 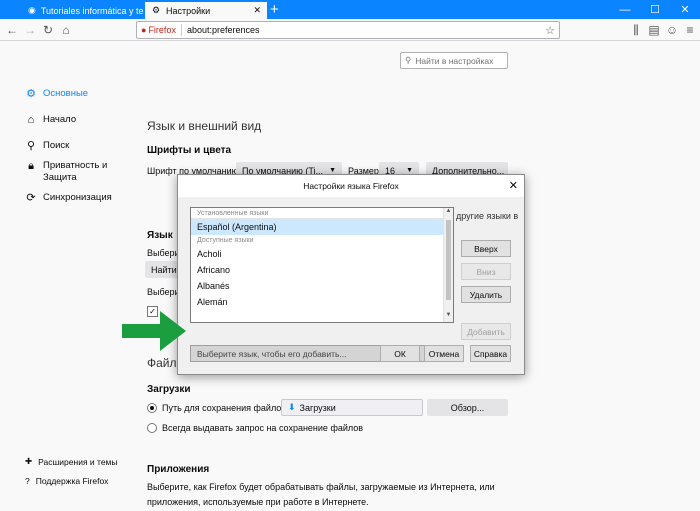 What do you see at coordinates (625, 9) in the screenshot?
I see `minimize-button: —` at bounding box center [625, 9].